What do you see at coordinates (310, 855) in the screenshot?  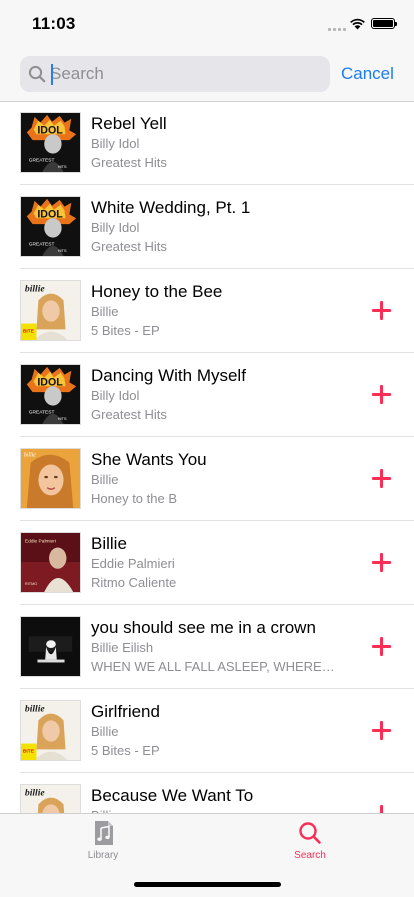 I see `tab-search-label: Search` at bounding box center [310, 855].